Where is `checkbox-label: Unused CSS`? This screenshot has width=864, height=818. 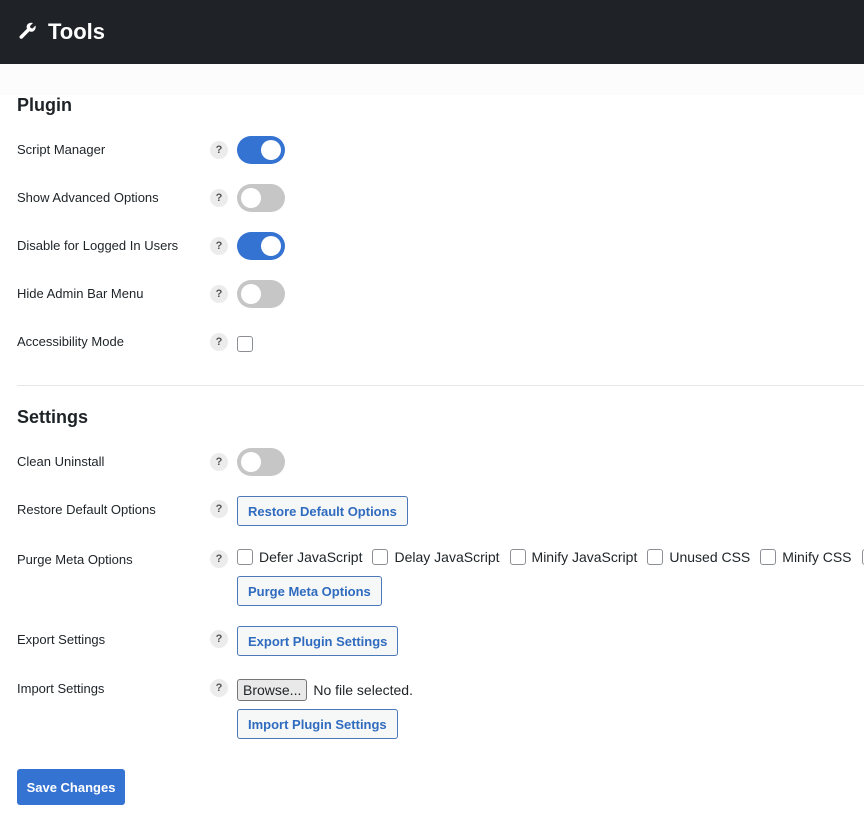 checkbox-label: Unused CSS is located at coordinates (710, 557).